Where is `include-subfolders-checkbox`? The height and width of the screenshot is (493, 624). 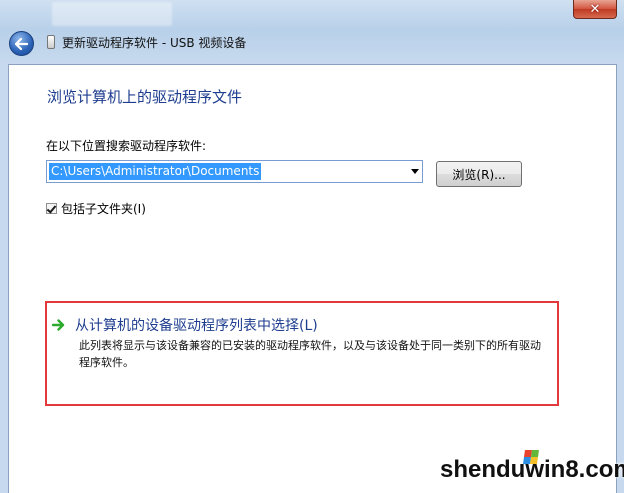 include-subfolders-checkbox is located at coordinates (51, 208).